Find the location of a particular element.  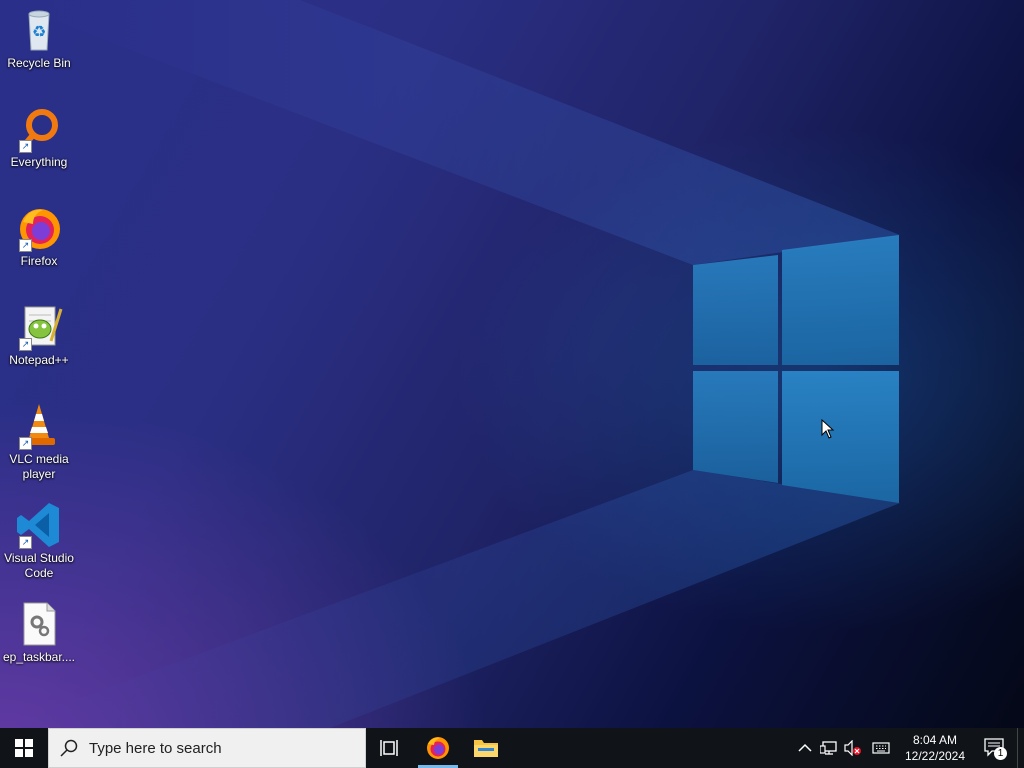

windows-logo is located at coordinates (796, 369).